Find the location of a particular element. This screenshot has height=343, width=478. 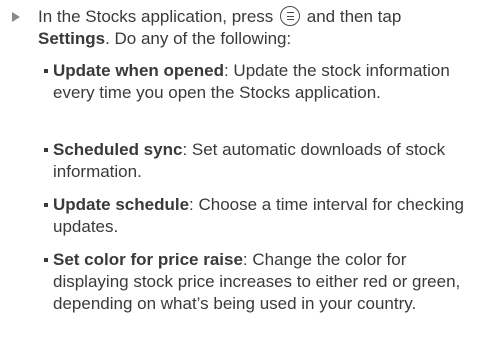

settings-label: Settings is located at coordinates (72, 38).